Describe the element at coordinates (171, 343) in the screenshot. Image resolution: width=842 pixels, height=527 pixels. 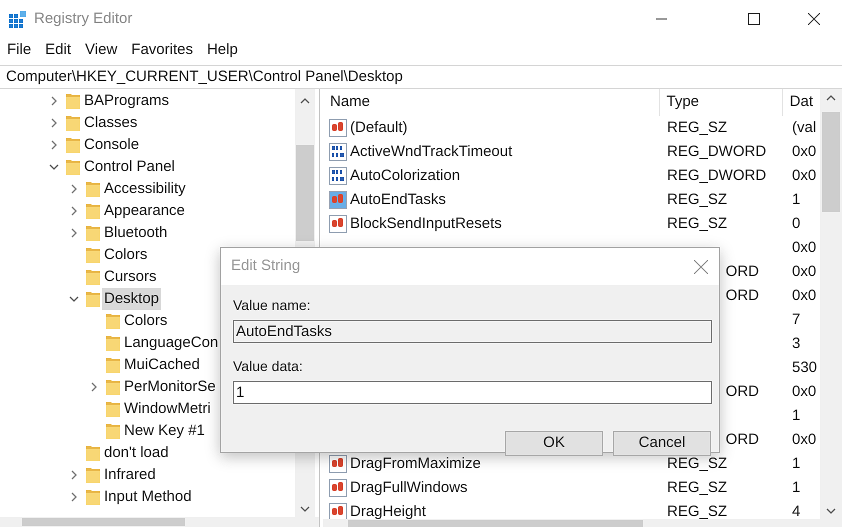
I see `tree-item: LanguageCon` at that location.